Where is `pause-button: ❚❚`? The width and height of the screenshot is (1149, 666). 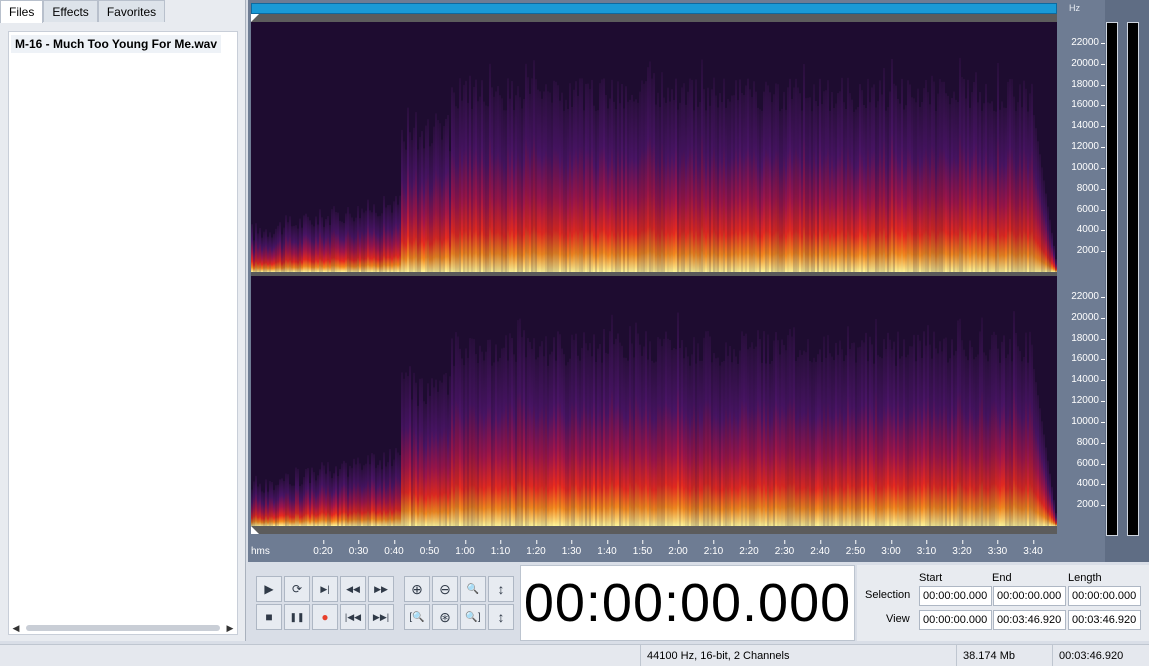
pause-button: ❚❚ is located at coordinates (297, 617).